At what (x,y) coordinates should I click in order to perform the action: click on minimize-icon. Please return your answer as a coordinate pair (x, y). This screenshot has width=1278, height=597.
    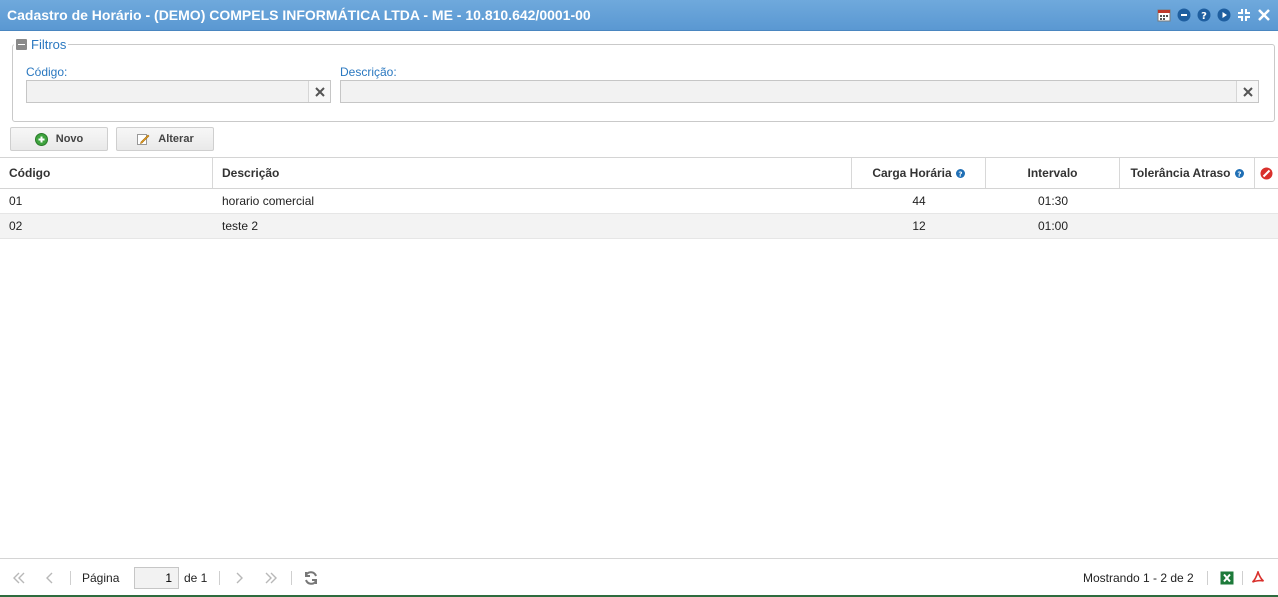
    Looking at the image, I should click on (1184, 15).